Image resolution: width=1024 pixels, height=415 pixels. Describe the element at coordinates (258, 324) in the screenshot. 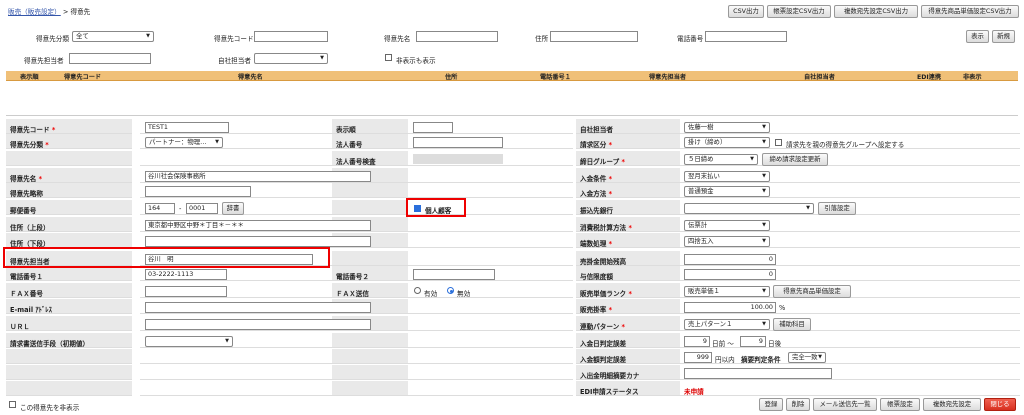

I see `url-input` at that location.